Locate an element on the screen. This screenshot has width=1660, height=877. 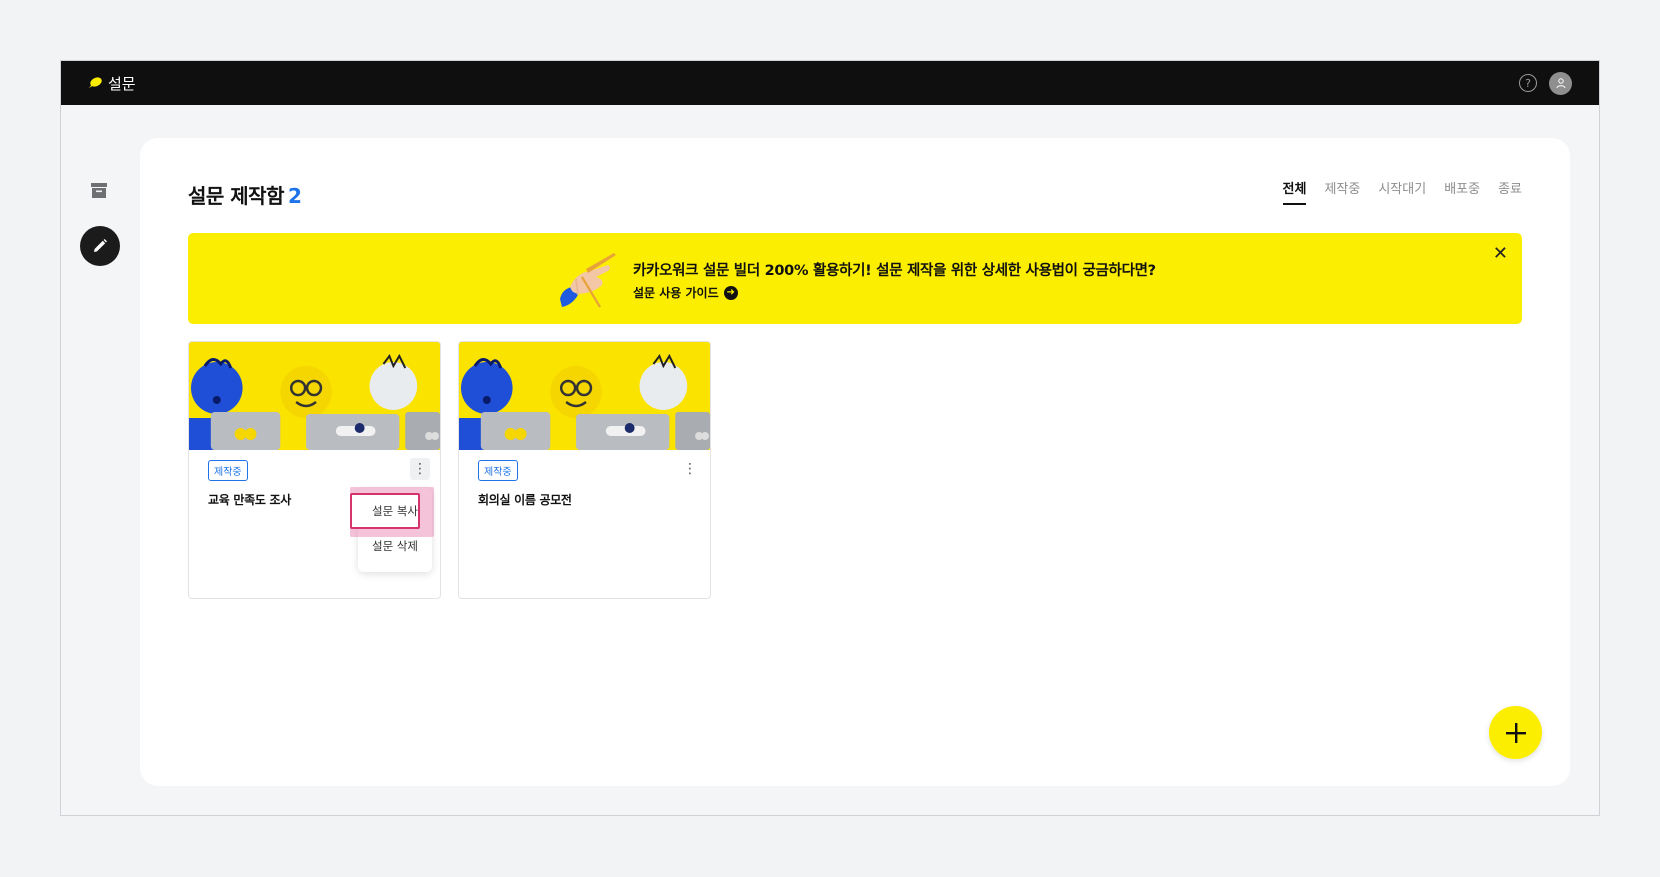
brand: 설문 is located at coordinates (112, 83).